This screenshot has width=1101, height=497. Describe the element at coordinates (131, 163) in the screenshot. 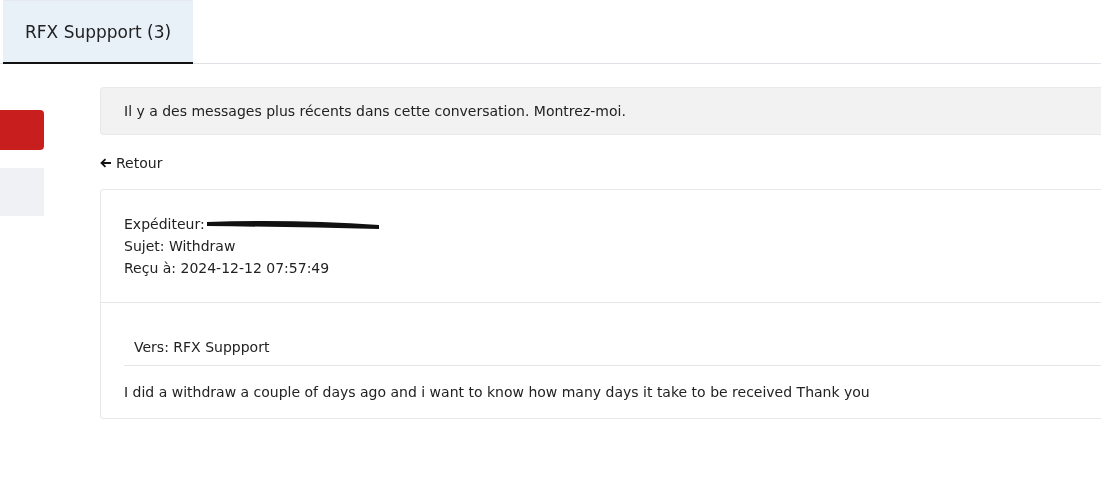

I see `back-link: Retour` at that location.